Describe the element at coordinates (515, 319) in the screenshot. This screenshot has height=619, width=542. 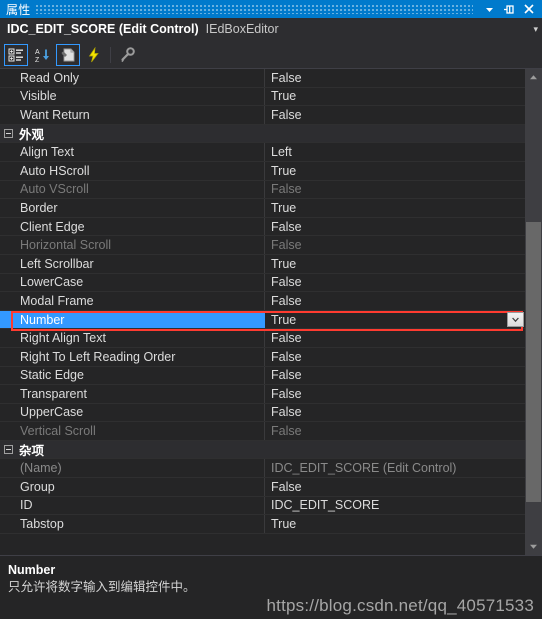
I see `value-dropdown-button` at that location.